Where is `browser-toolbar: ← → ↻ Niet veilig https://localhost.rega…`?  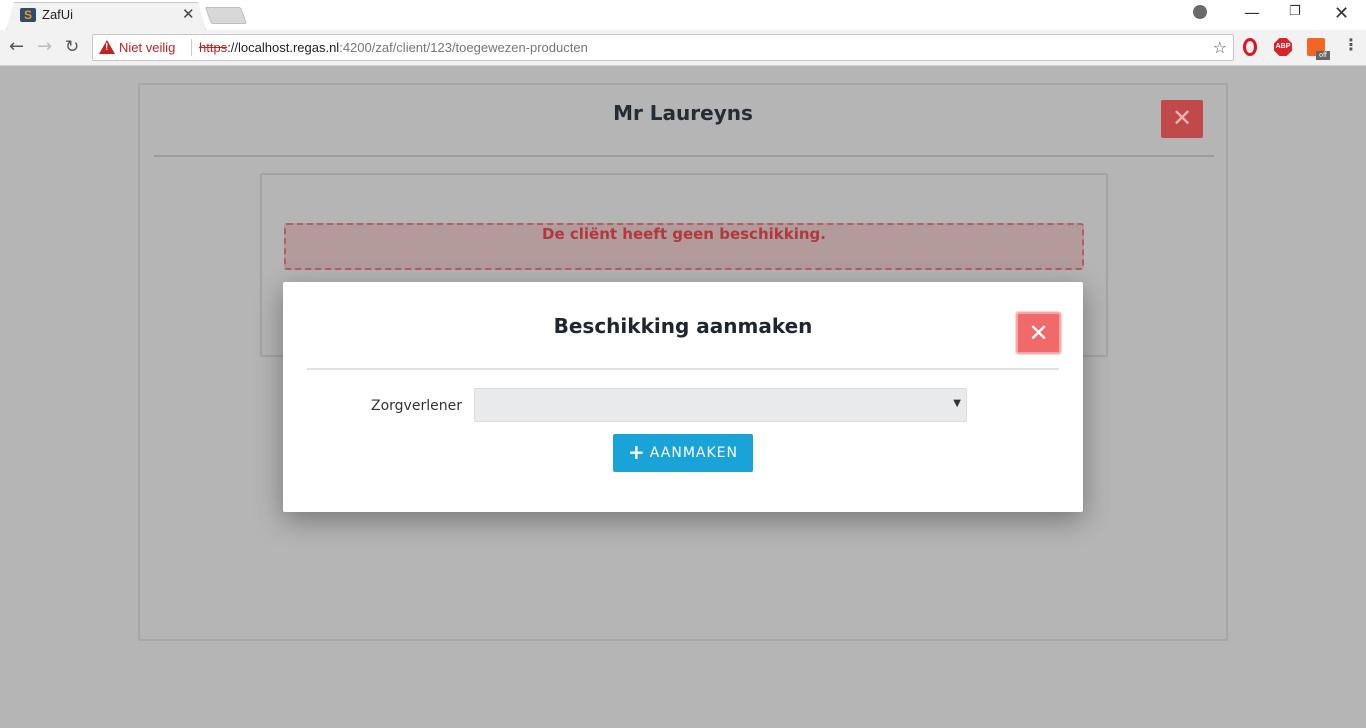
browser-toolbar: ← → ↻ Niet veilig https://localhost.rega… is located at coordinates (683, 48).